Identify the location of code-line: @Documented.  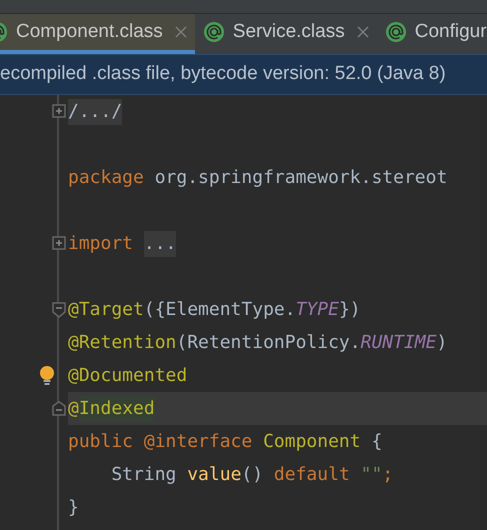
(128, 376).